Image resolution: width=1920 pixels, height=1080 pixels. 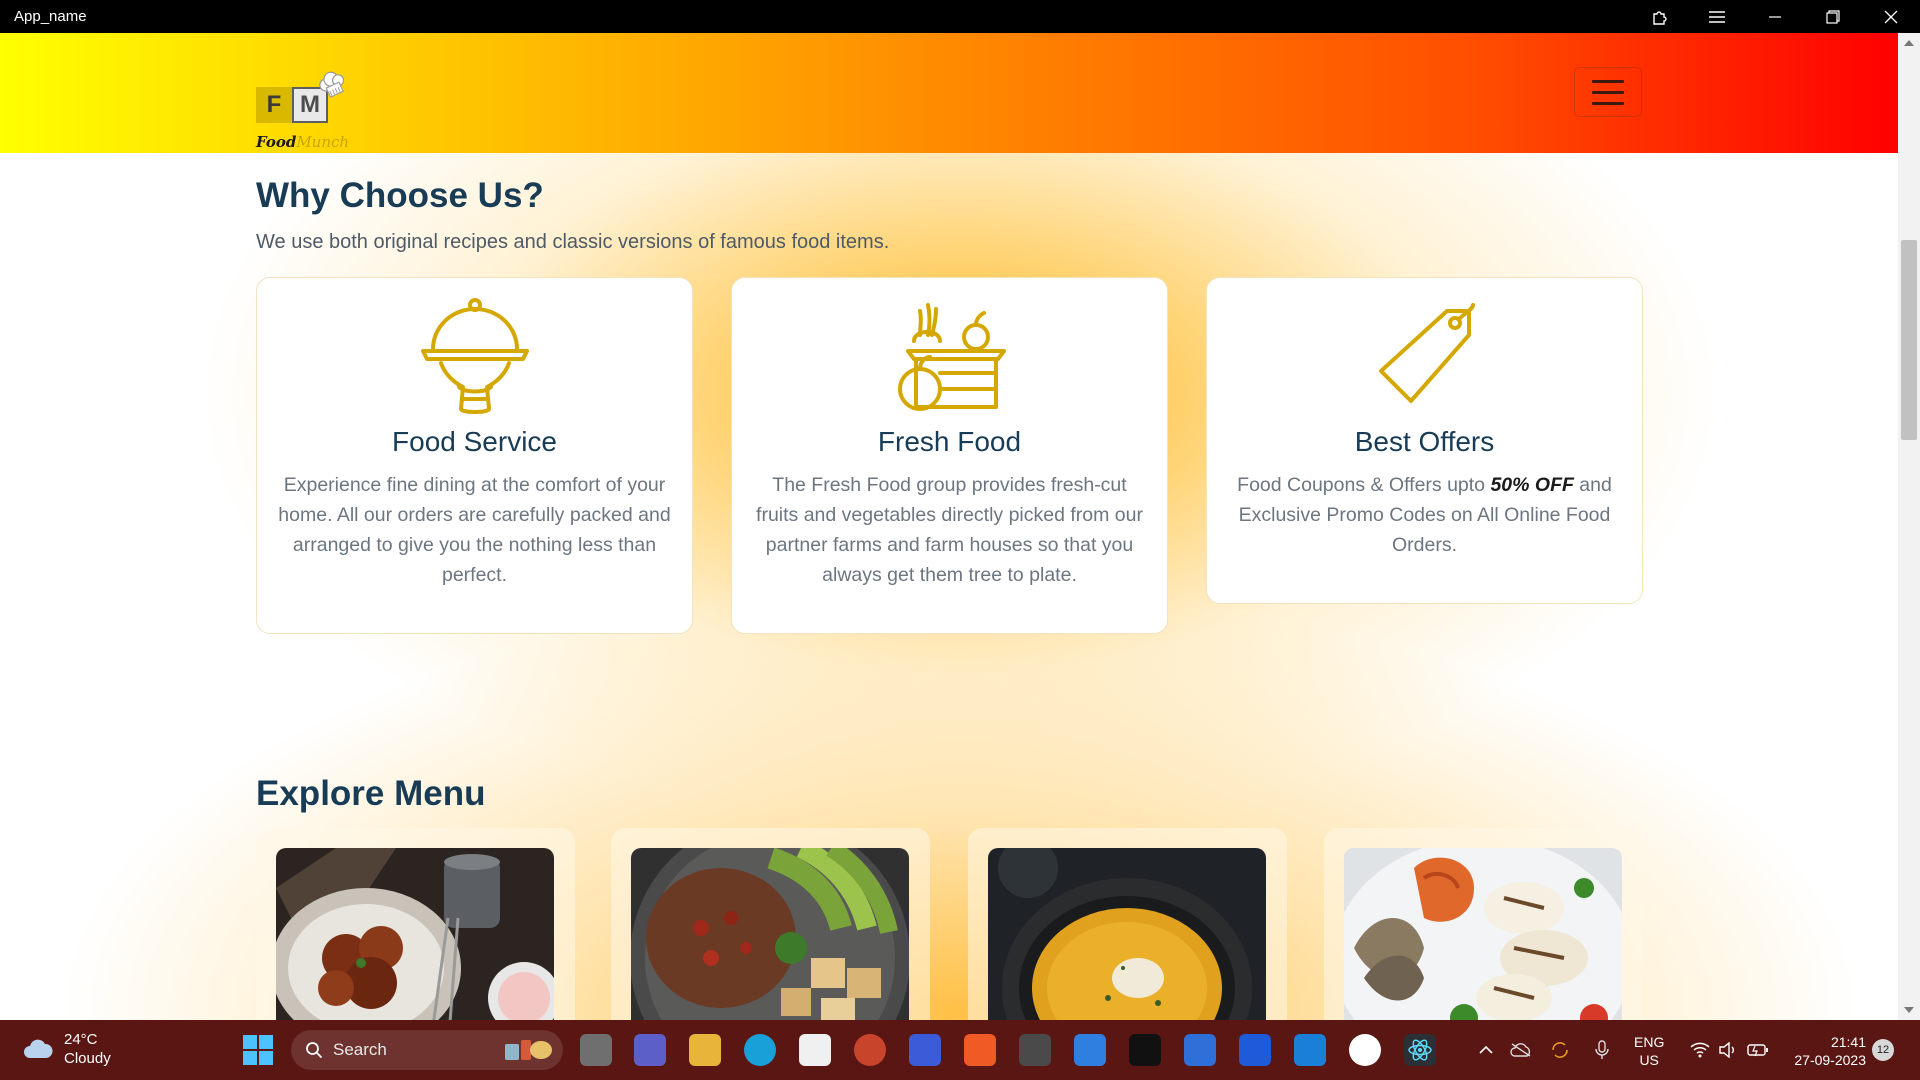 I want to click on search-label: Search, so click(x=360, y=1049).